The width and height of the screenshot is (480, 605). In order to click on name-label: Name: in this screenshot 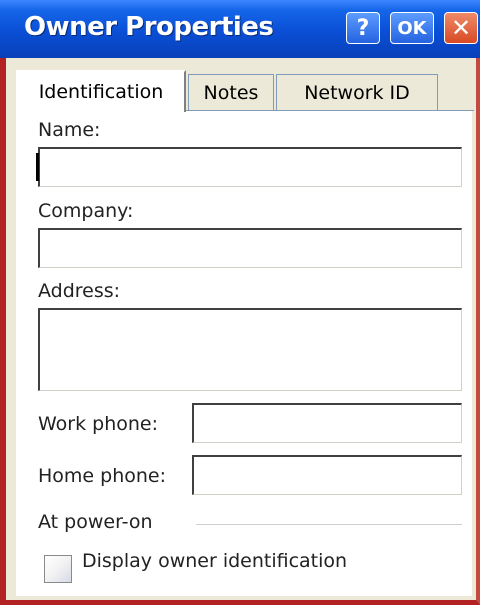, I will do `click(69, 130)`.